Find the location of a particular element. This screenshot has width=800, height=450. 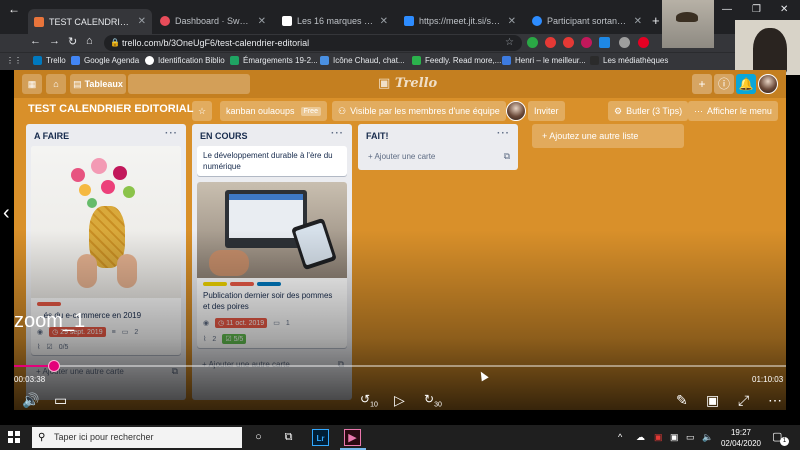

miniplayer-icon: ▣ is located at coordinates (712, 400).